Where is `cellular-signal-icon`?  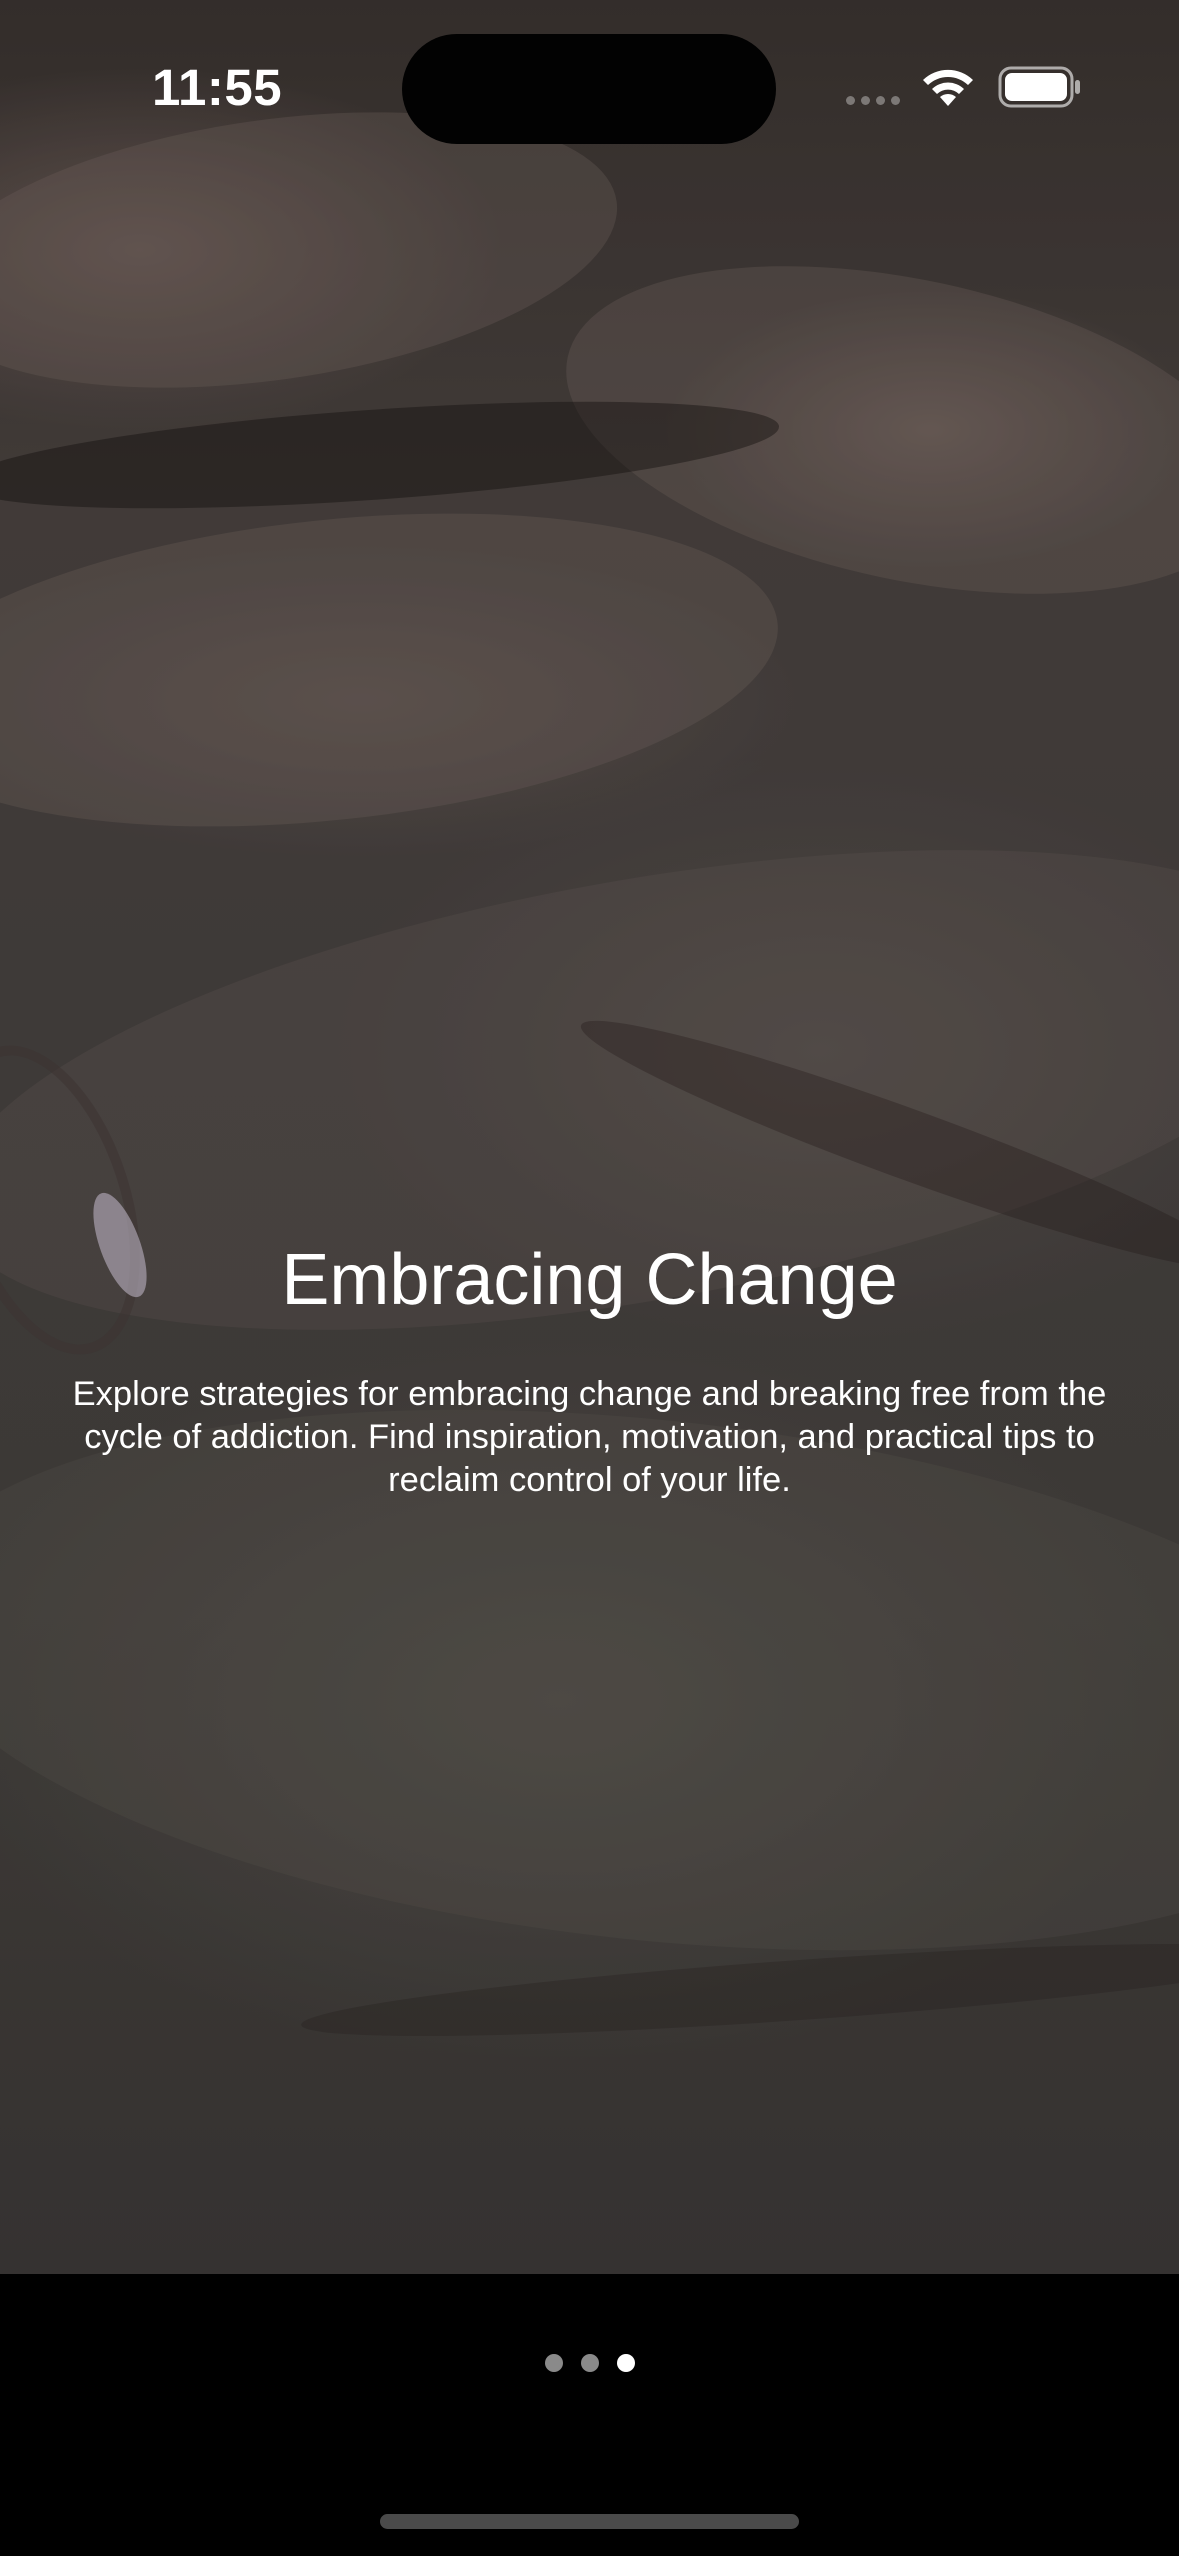 cellular-signal-icon is located at coordinates (873, 100).